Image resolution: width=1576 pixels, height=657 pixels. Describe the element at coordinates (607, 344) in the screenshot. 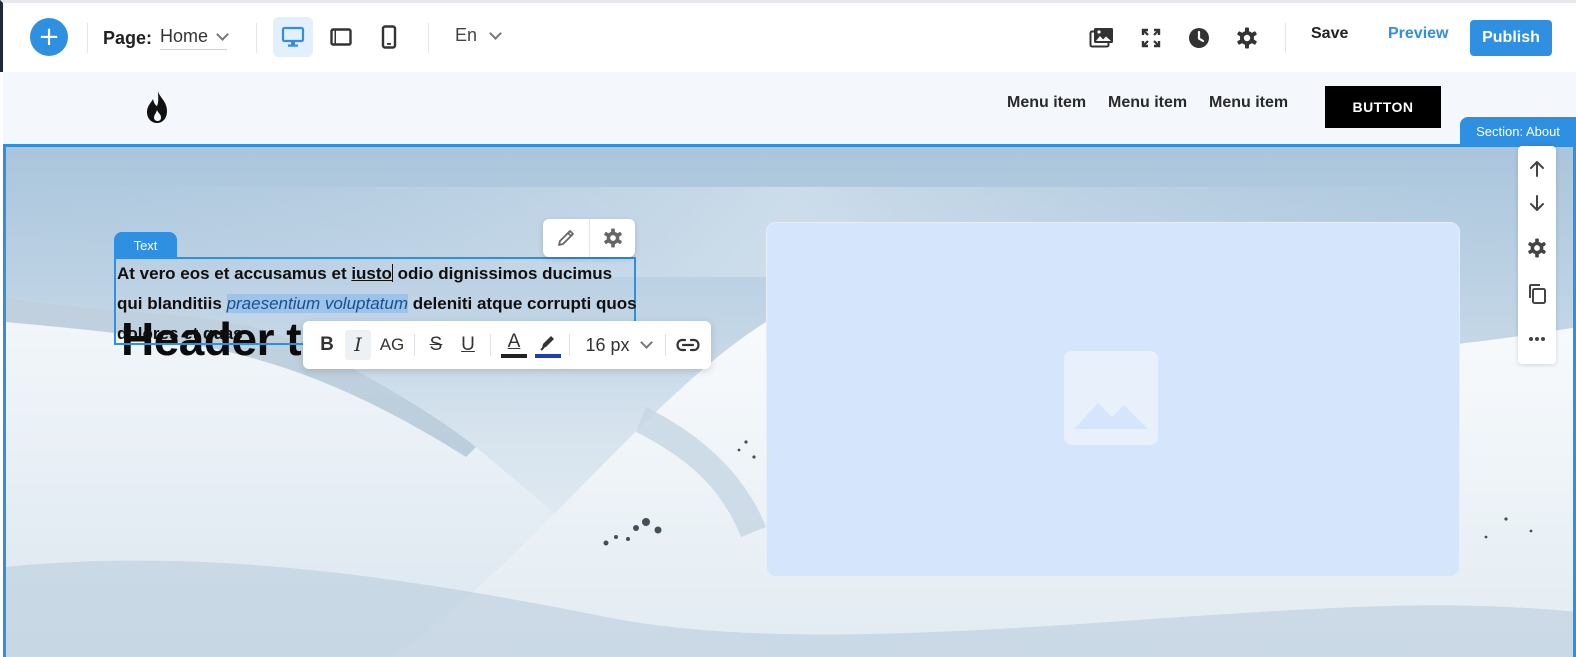

I see `font-size-value: 16 px` at that location.